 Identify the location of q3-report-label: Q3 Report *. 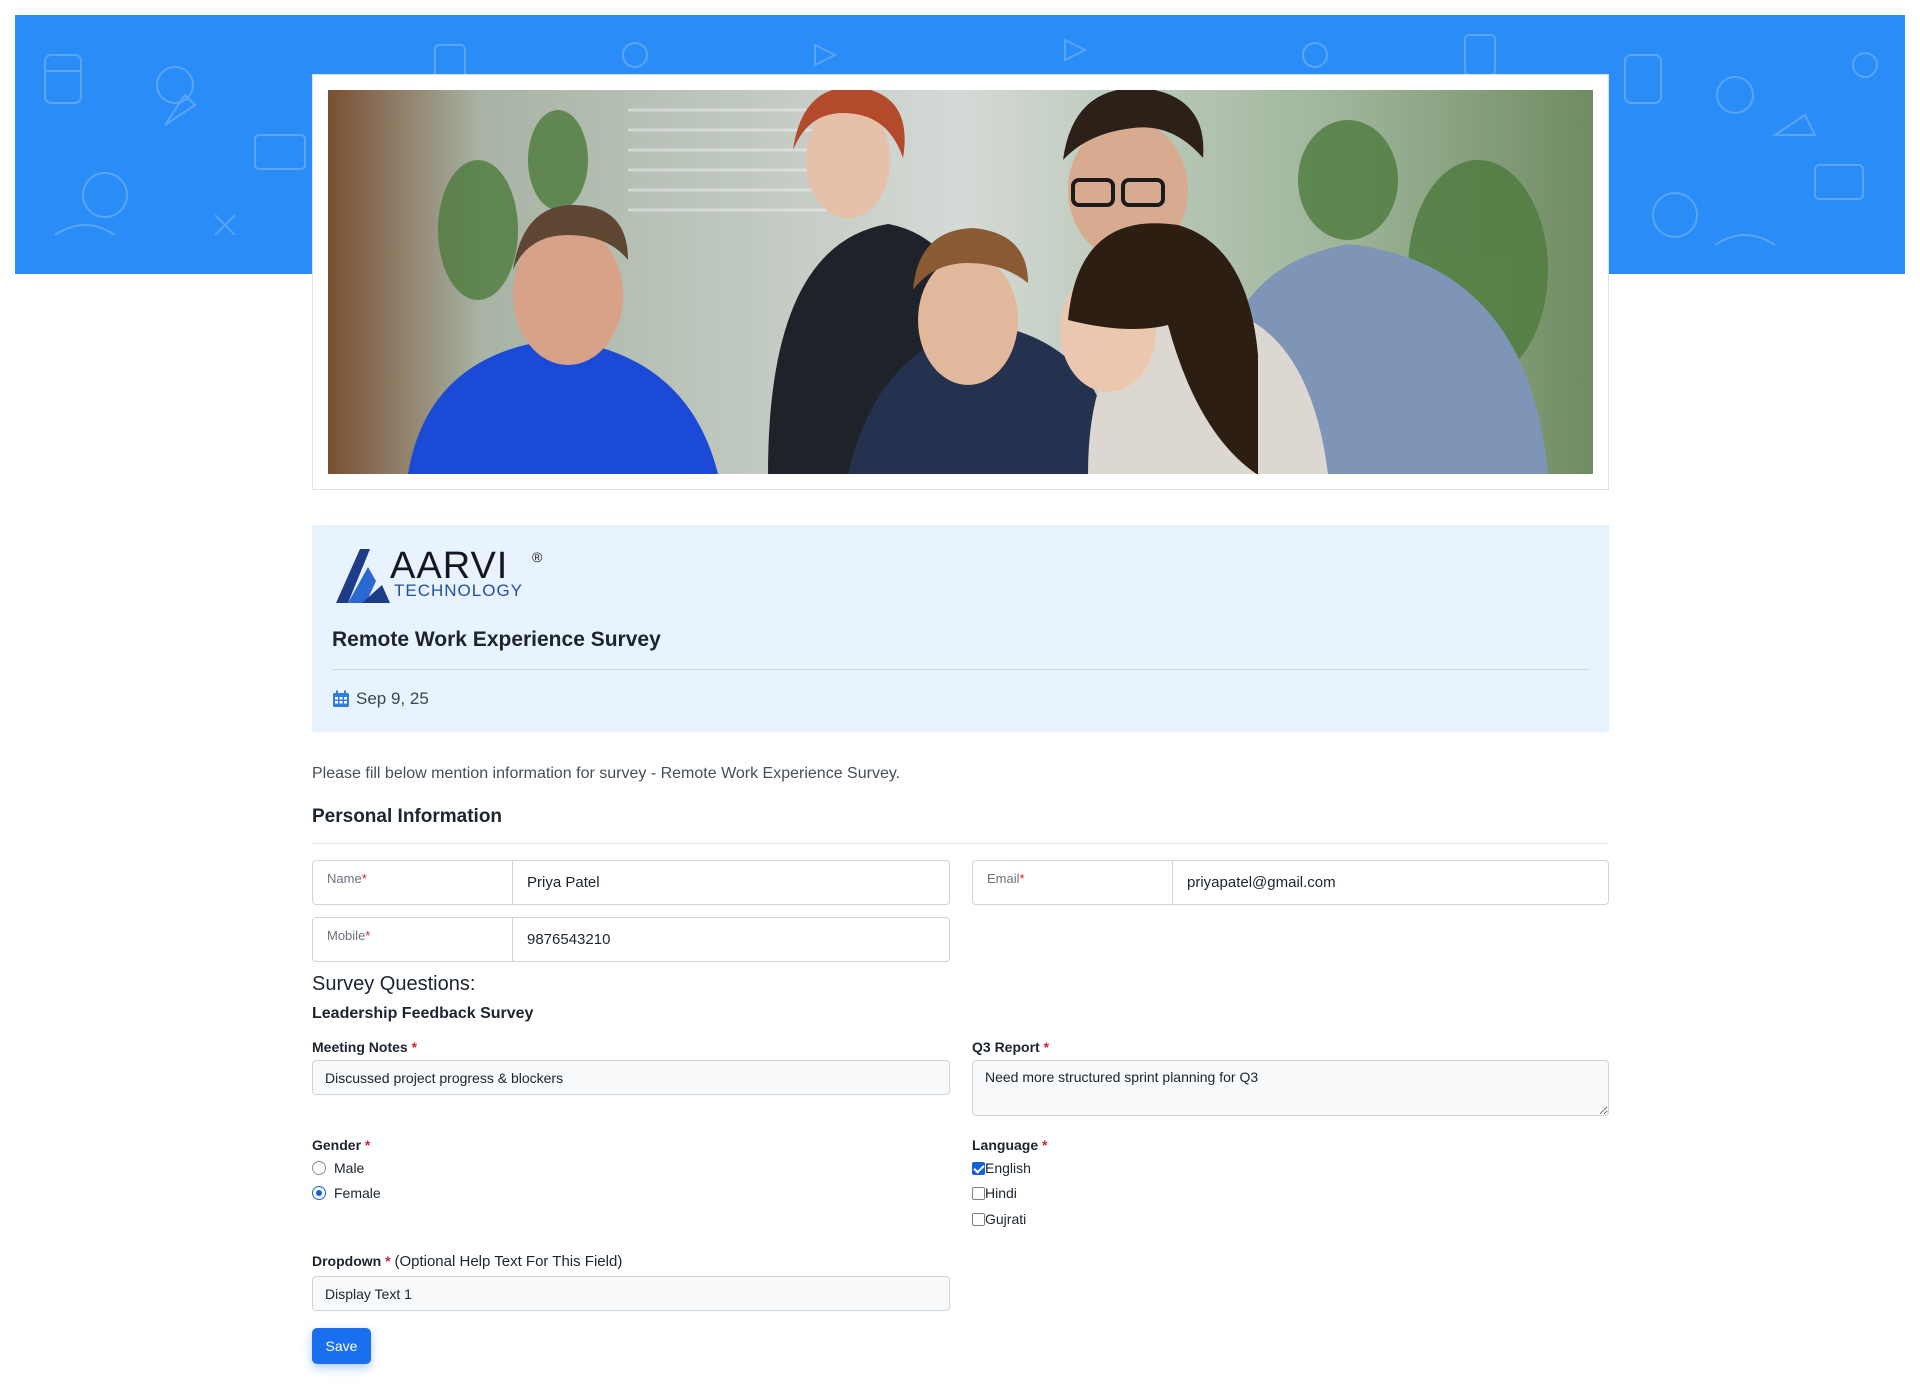
(1011, 1047).